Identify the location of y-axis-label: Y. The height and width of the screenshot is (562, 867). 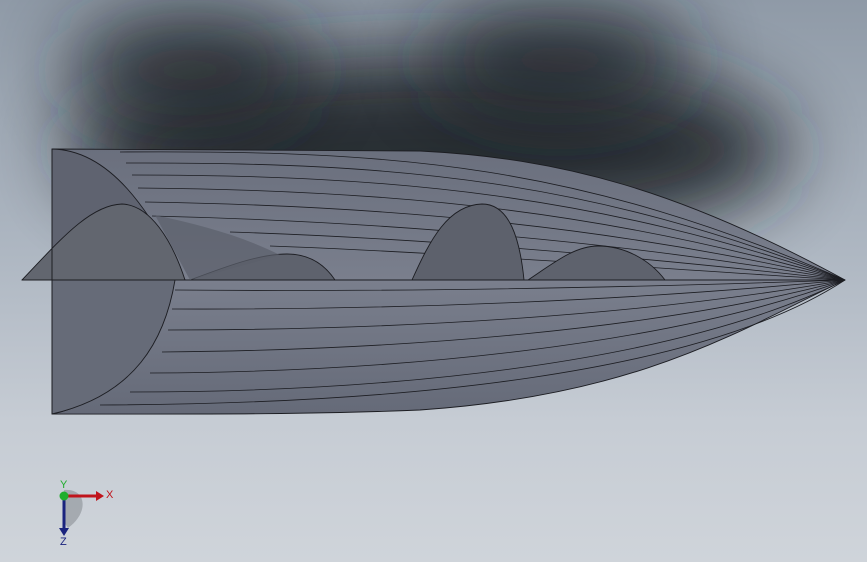
(64, 485).